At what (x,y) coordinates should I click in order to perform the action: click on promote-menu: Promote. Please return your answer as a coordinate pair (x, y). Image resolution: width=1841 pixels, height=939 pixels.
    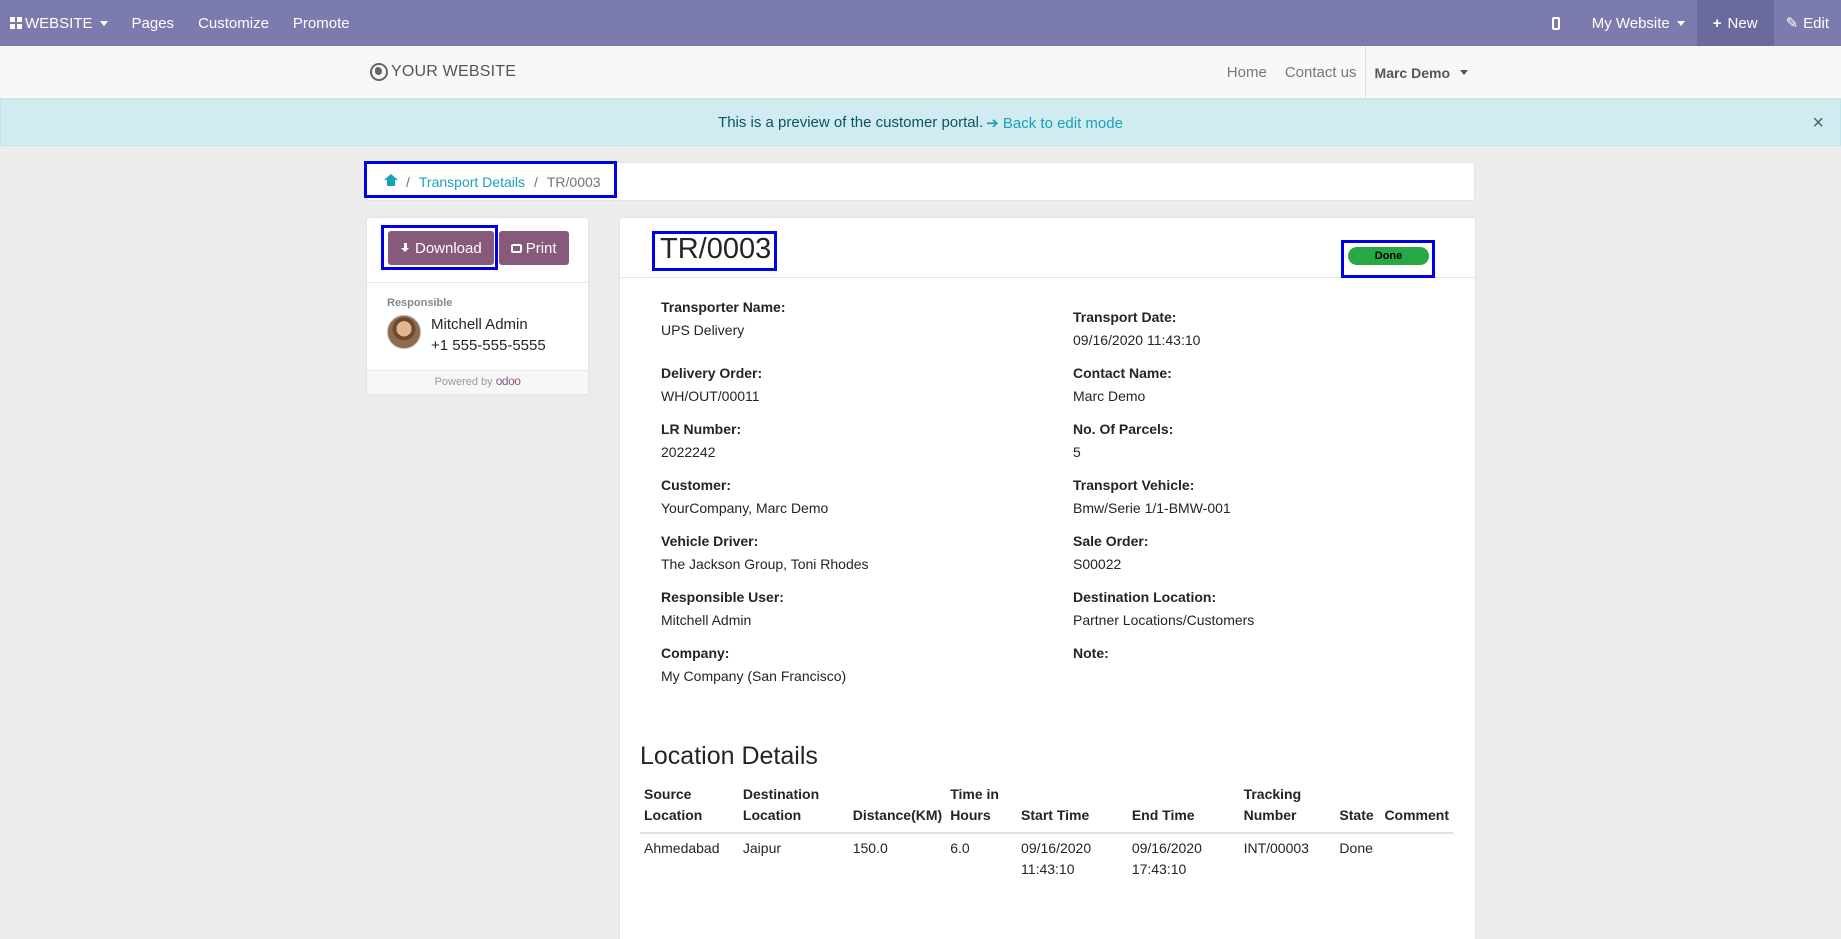
    Looking at the image, I should click on (321, 23).